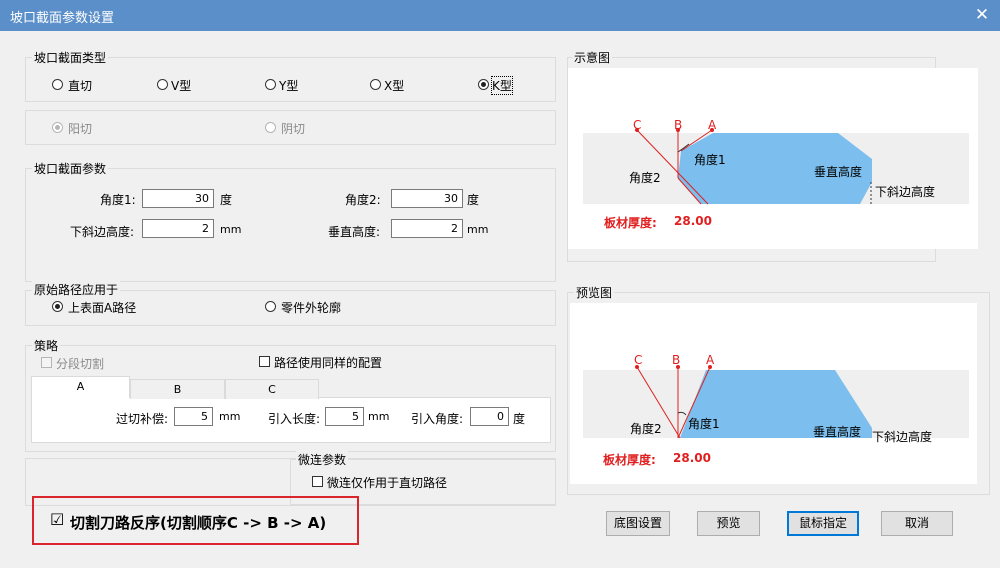 The height and width of the screenshot is (568, 1000). Describe the element at coordinates (379, 416) in the screenshot. I see `leadin-len-unit: mm` at that location.